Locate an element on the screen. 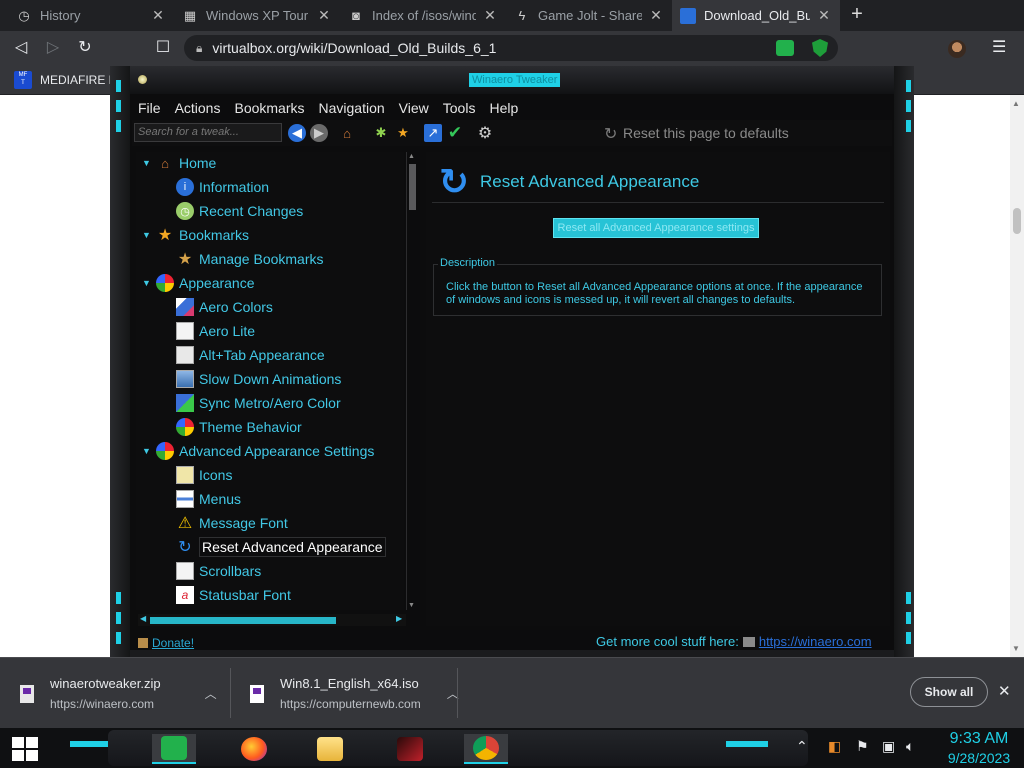  tab-windows-xp-tour: ▦ Windows XP Tour : M ✕ is located at coordinates (257, 15).